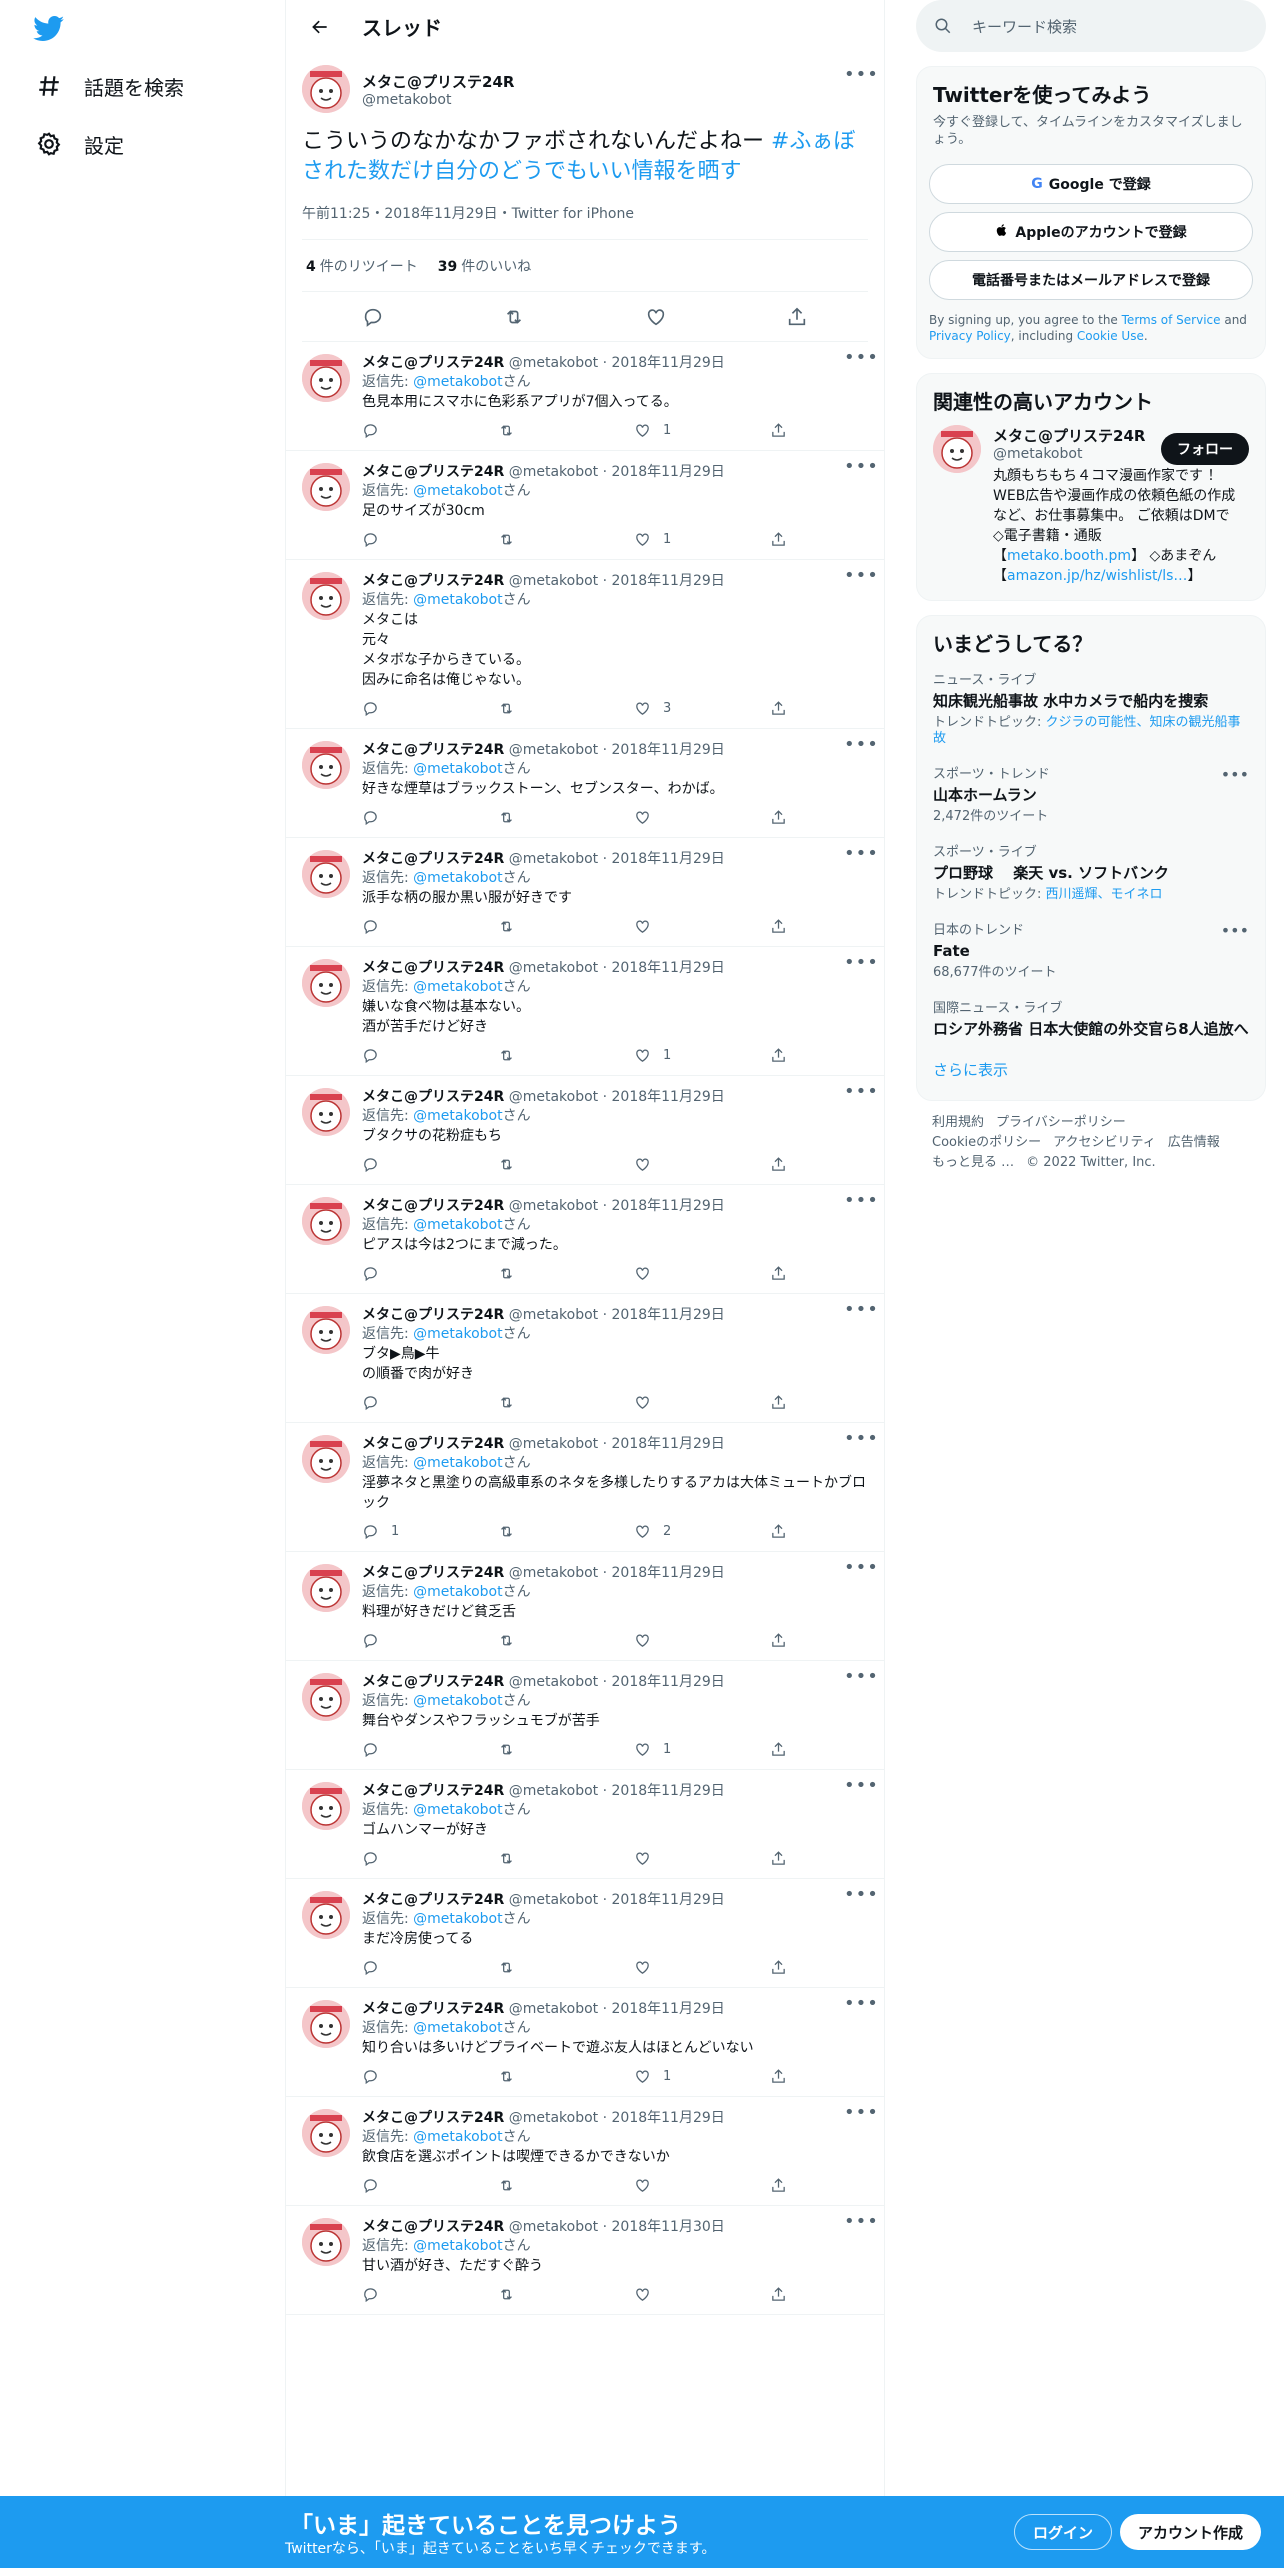 The width and height of the screenshot is (1284, 2568). Describe the element at coordinates (1091, 280) in the screenshot. I see `phone-email-signup-button: 電話番号またはメールアドレスで登録` at that location.